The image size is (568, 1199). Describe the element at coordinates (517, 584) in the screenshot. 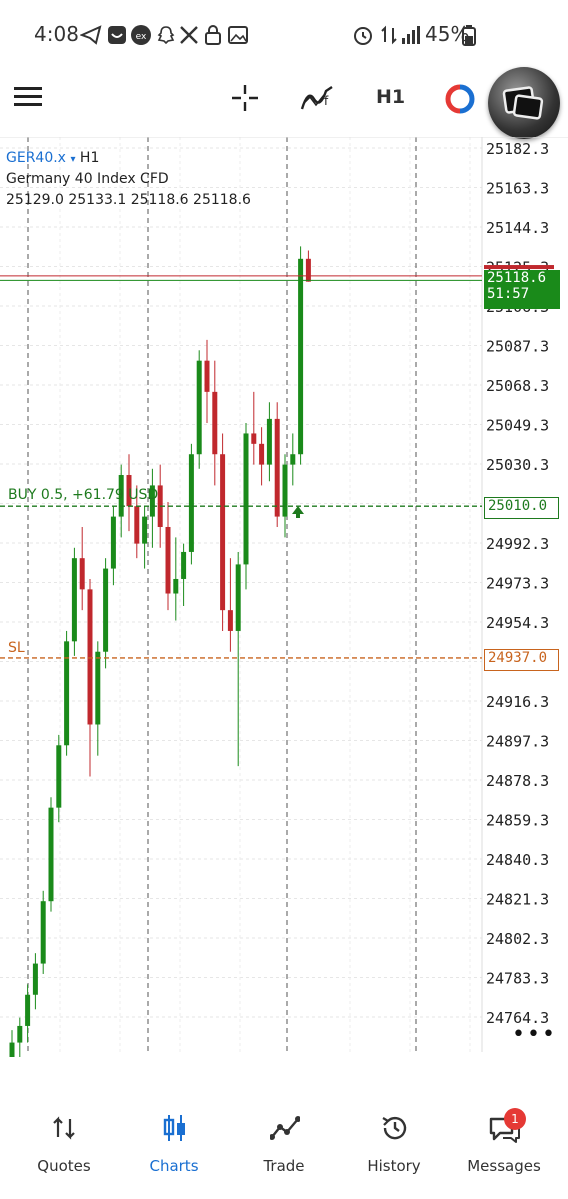

I see `price-axis-label: 24973.3` at that location.